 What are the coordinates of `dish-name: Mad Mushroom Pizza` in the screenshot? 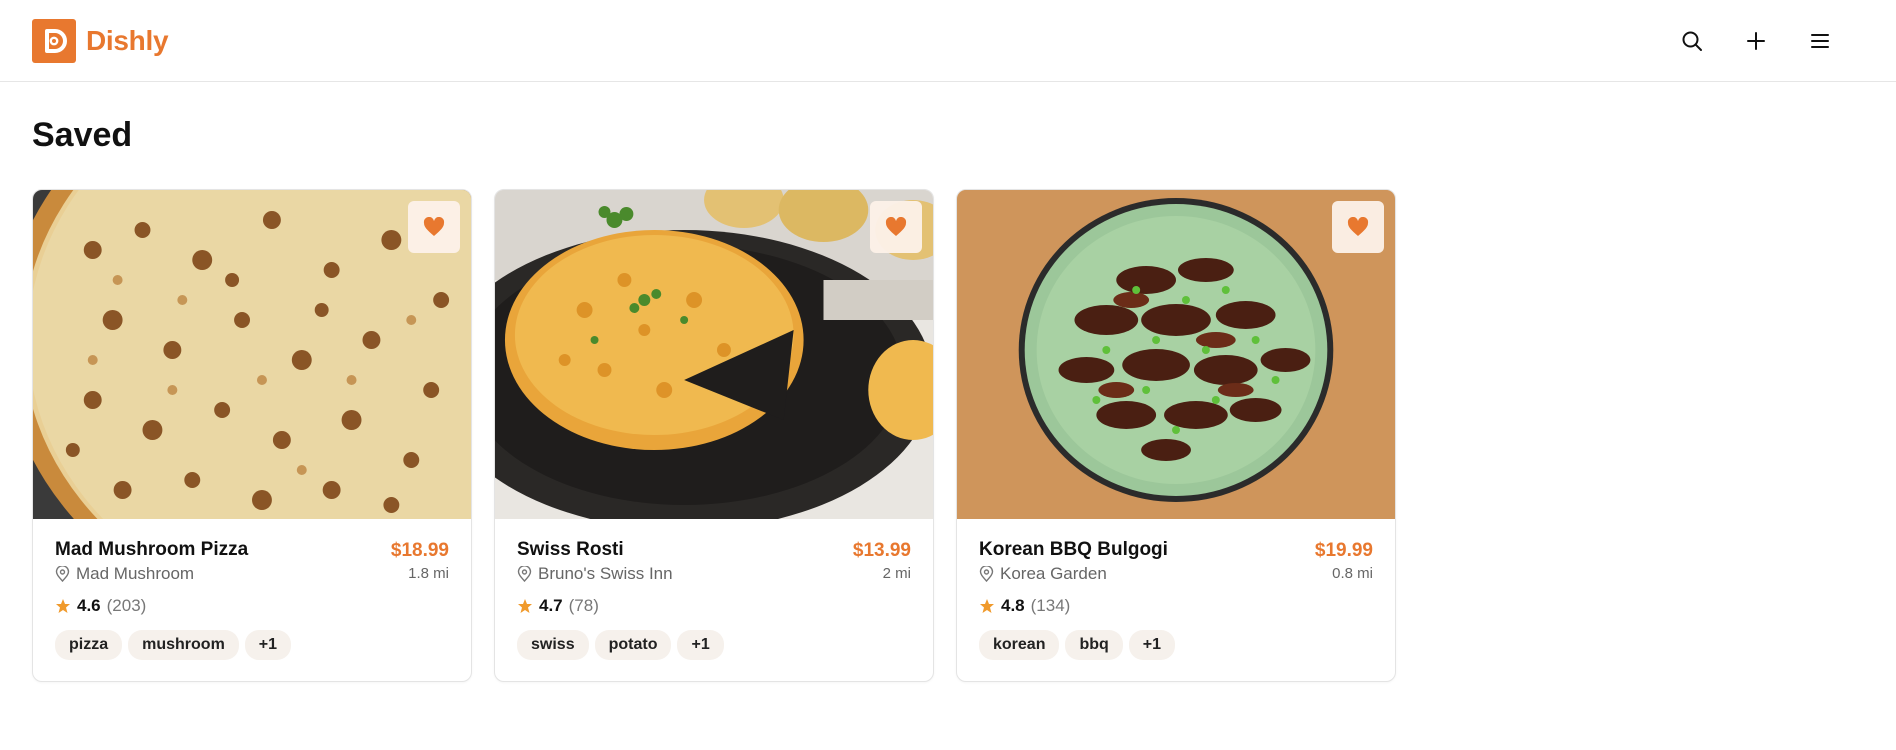 It's located at (152, 549).